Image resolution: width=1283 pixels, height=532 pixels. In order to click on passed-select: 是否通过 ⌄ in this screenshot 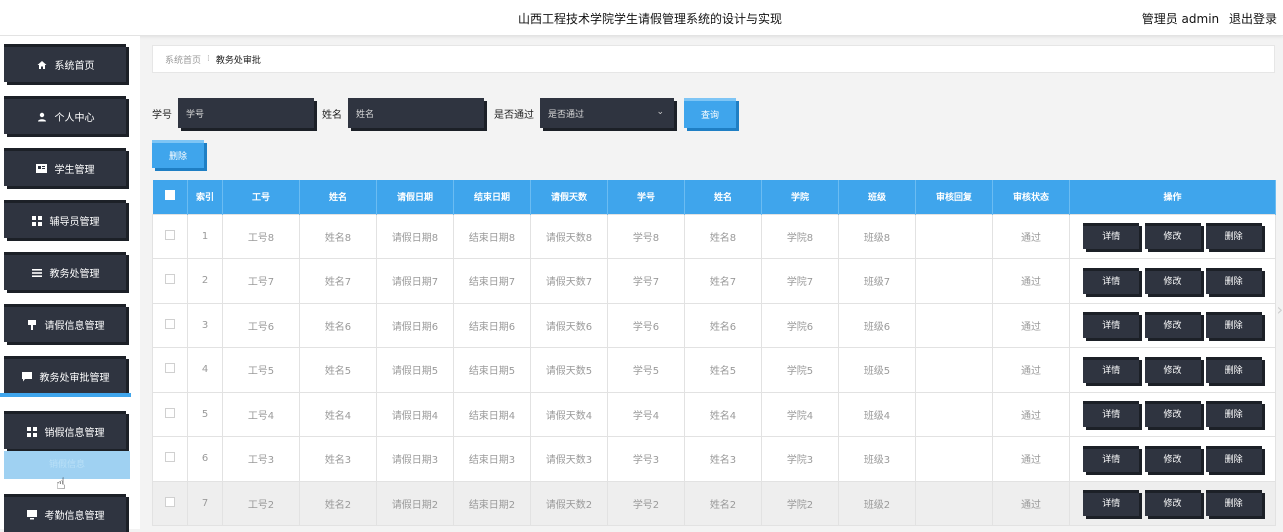, I will do `click(607, 113)`.